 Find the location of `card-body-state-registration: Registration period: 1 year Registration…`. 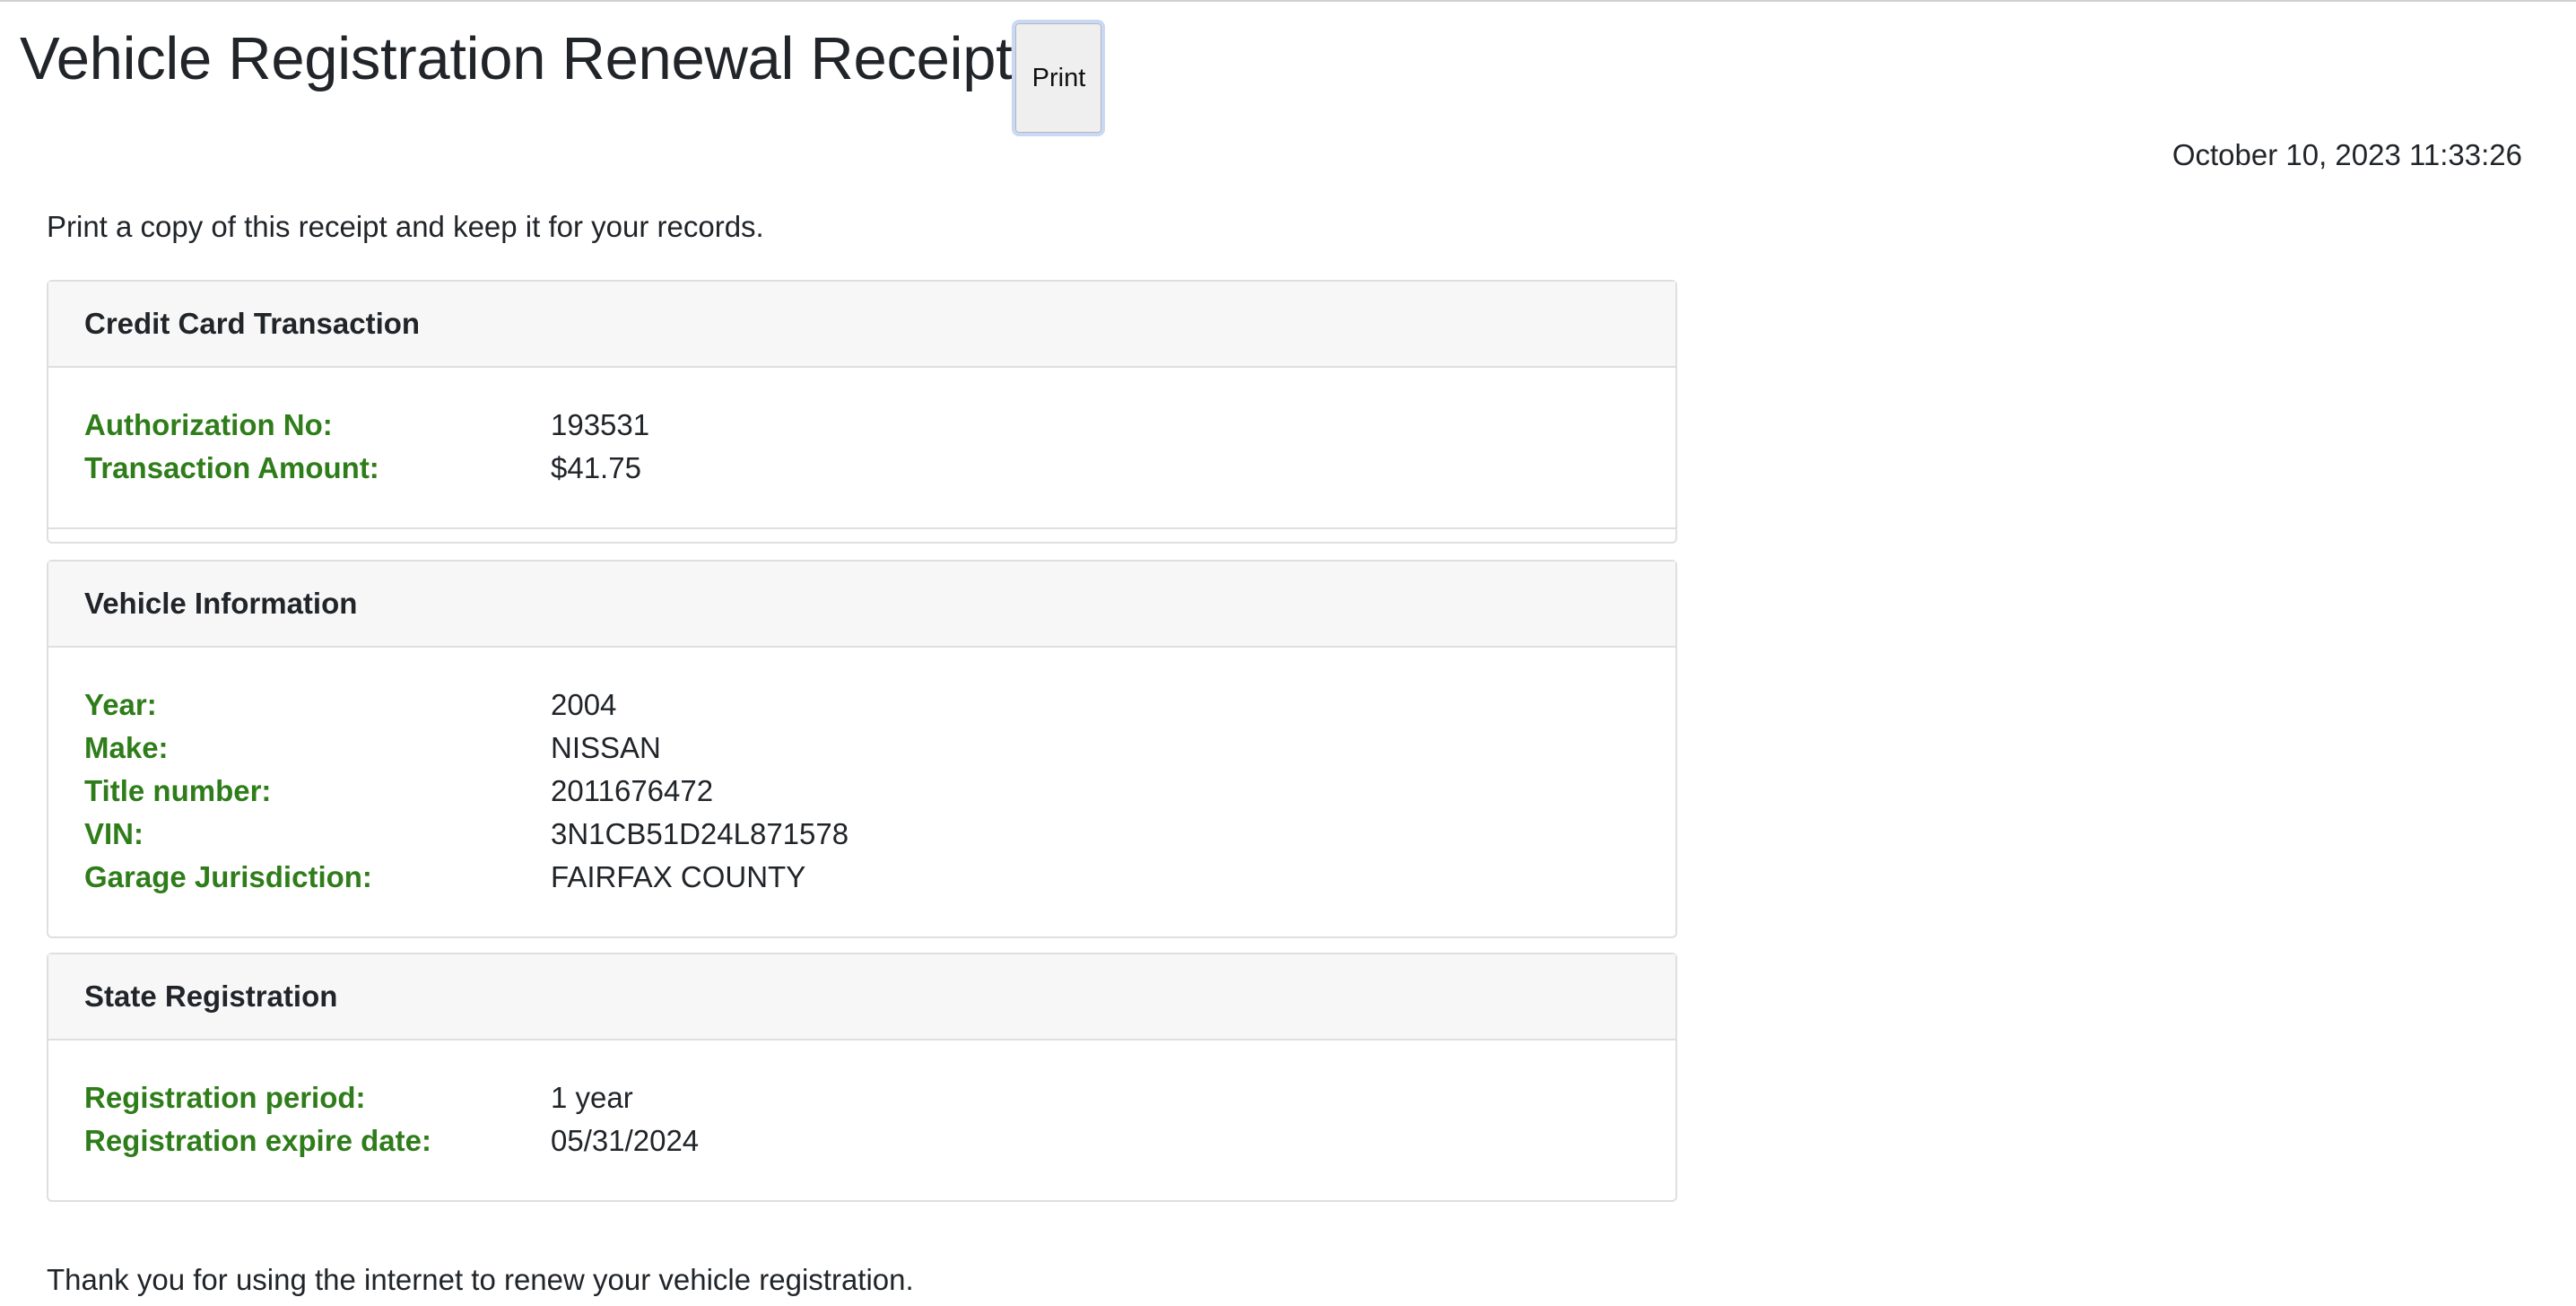

card-body-state-registration: Registration period: 1 year Registration… is located at coordinates (861, 1101).